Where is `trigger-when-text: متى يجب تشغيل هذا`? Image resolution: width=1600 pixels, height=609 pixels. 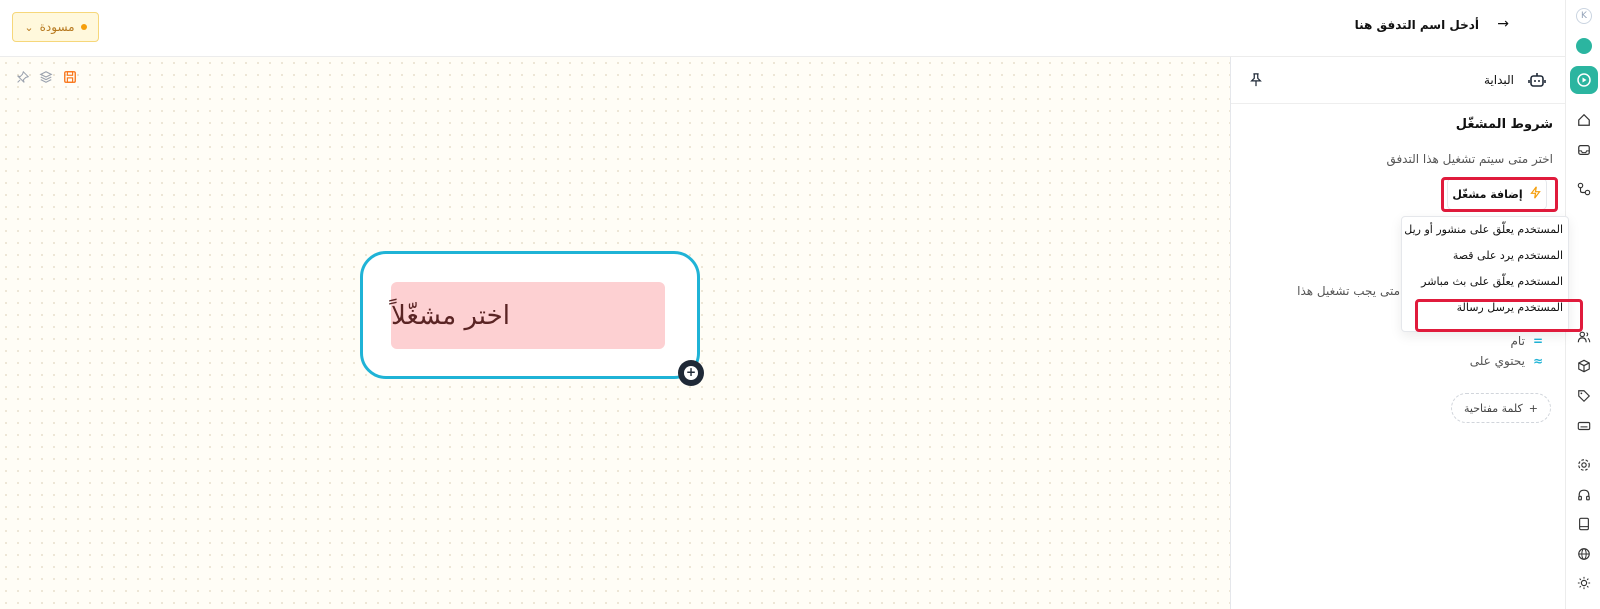 trigger-when-text: متى يجب تشغيل هذا is located at coordinates (1348, 291).